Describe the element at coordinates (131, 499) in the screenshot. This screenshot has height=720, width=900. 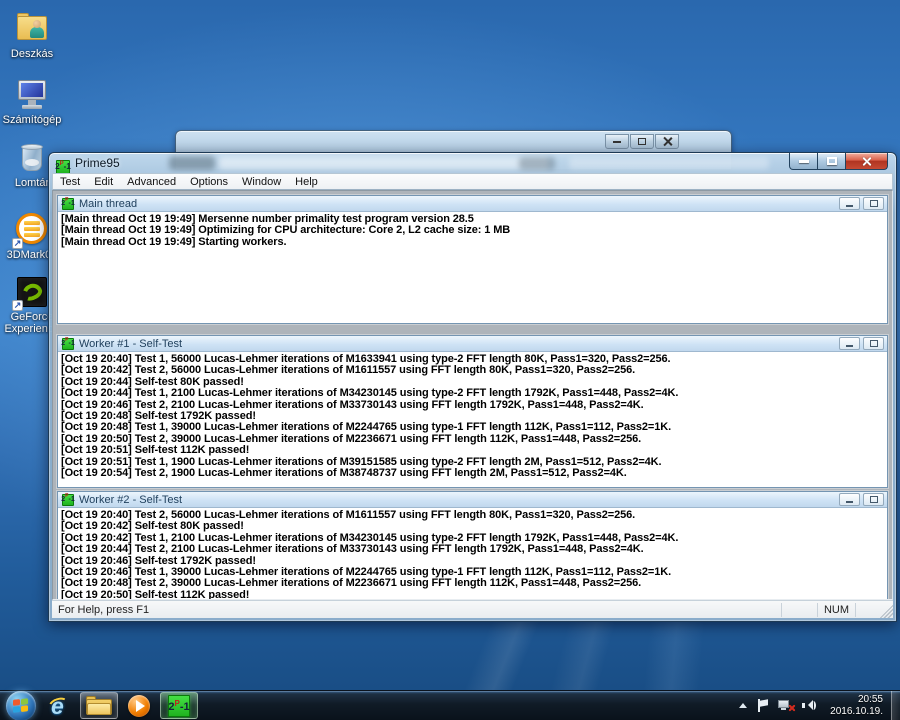
I see `child-window-title: Worker #2 - Self-Test` at that location.